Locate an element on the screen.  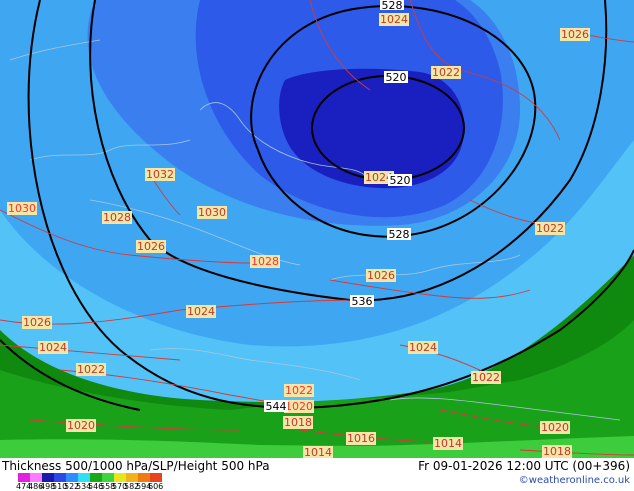
isobar-label: 1016 is located at coordinates (361, 438).